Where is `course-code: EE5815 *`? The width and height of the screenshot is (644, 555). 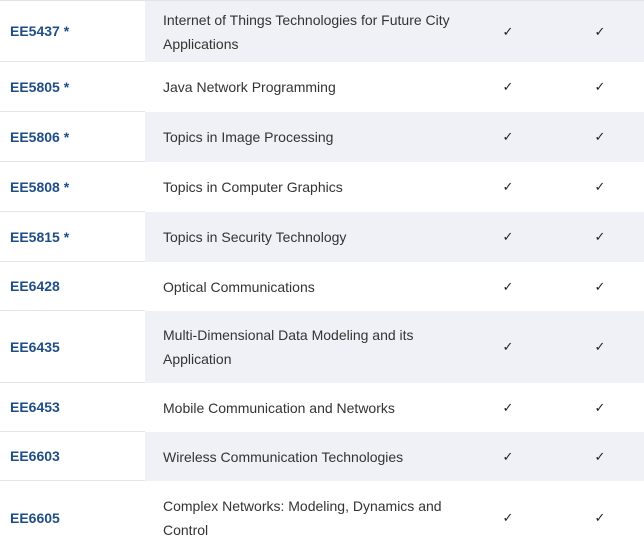 course-code: EE5815 * is located at coordinates (72, 237).